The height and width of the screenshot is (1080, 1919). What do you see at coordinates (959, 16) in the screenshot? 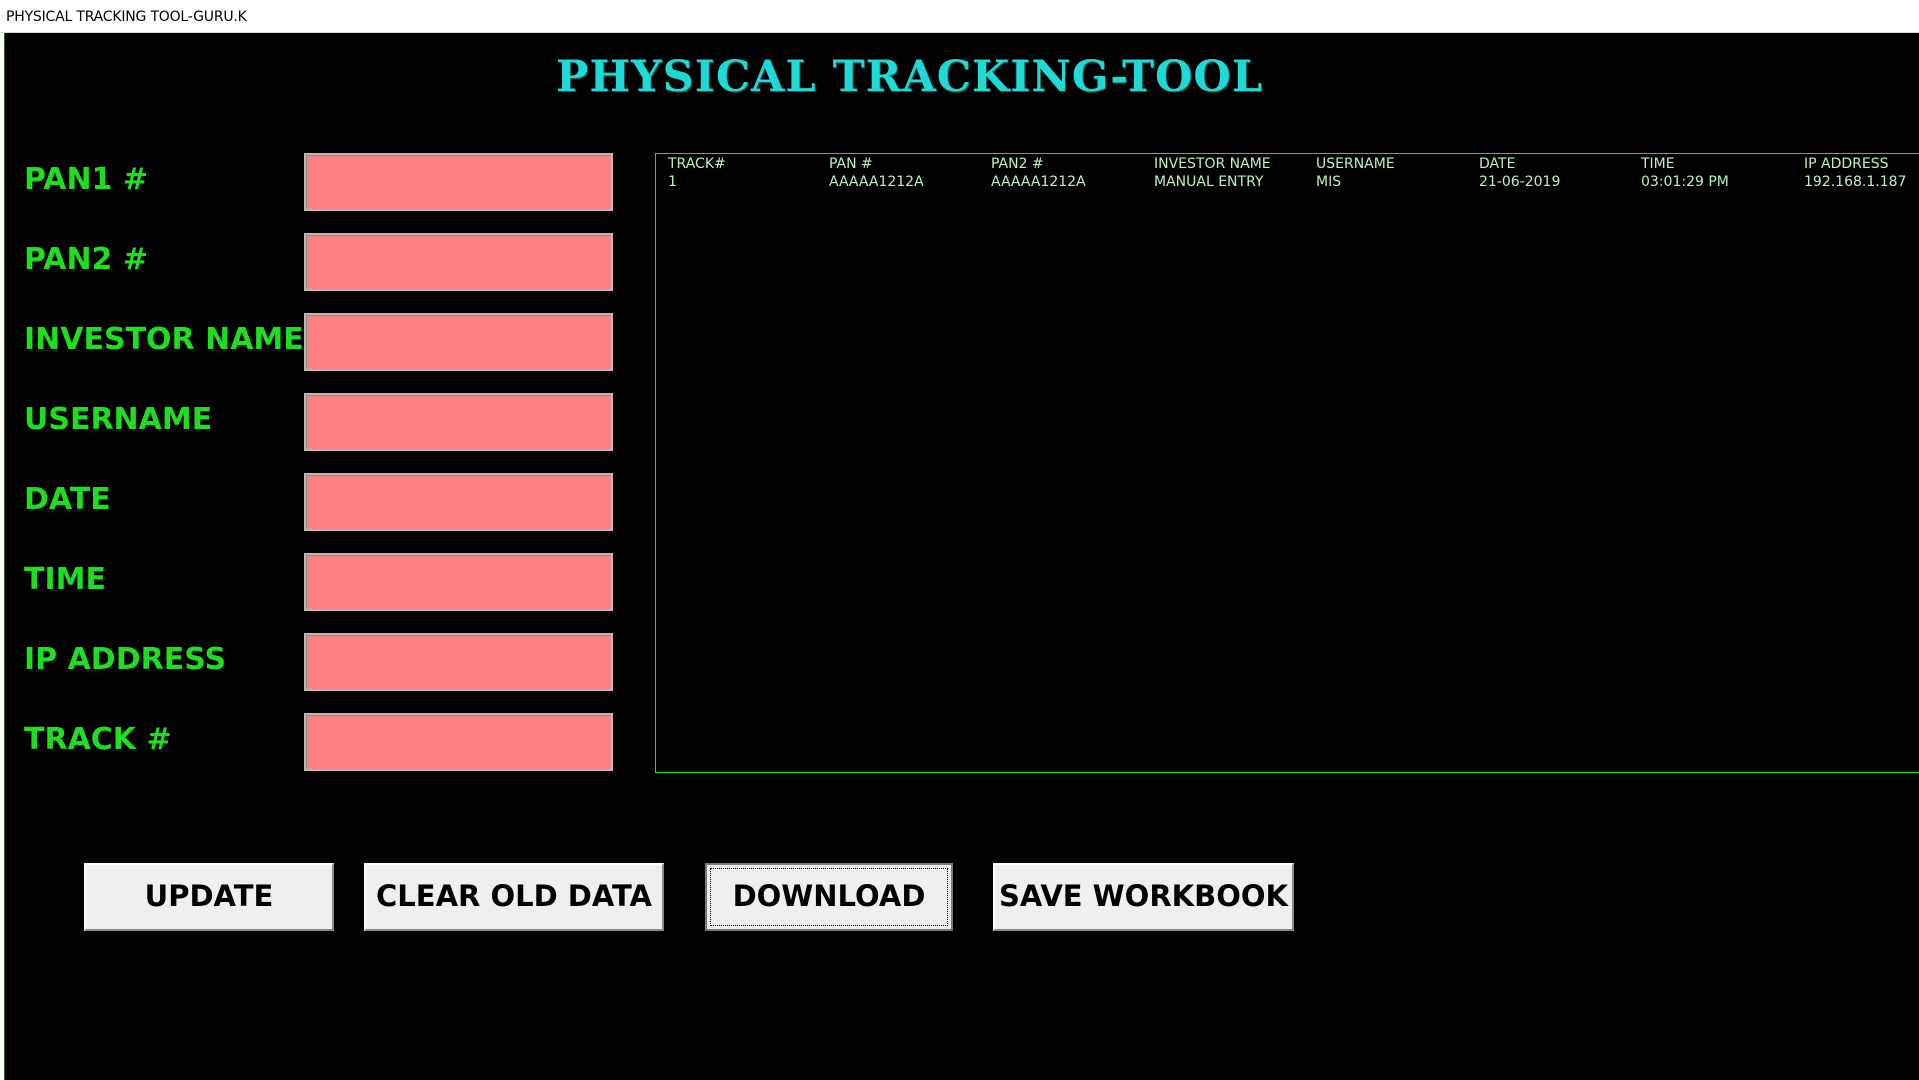
I see `window-titlebar: PHYSICAL TRACKING TOOL-GURU.K` at bounding box center [959, 16].